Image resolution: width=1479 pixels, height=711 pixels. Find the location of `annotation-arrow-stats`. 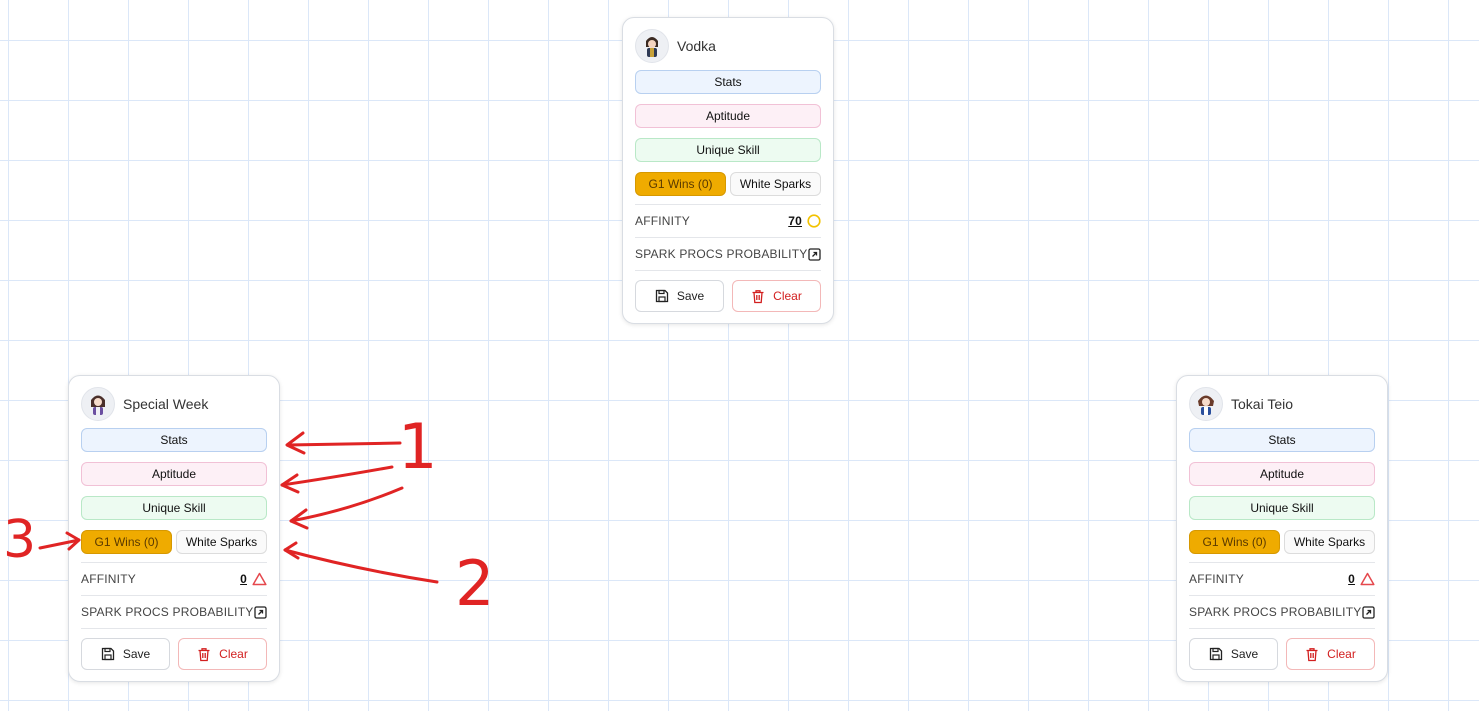

annotation-arrow-stats is located at coordinates (344, 444).